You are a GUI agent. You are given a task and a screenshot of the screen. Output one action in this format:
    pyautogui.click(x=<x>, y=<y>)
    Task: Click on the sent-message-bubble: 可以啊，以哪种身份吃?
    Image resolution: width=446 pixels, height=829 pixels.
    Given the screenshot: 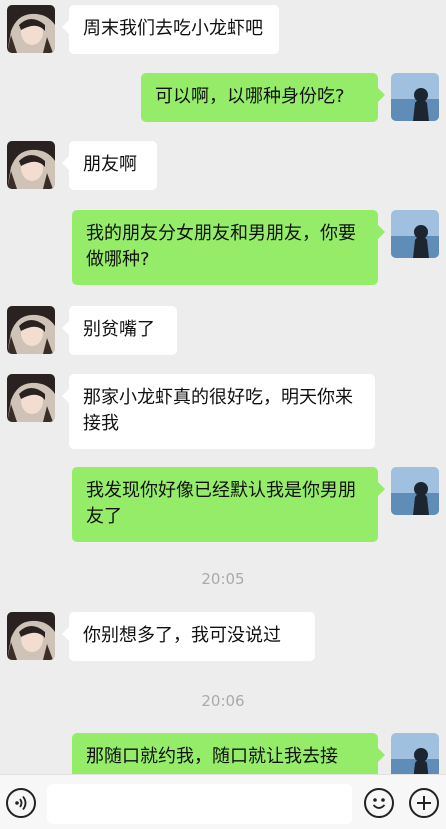 What is the action you would take?
    pyautogui.click(x=263, y=97)
    